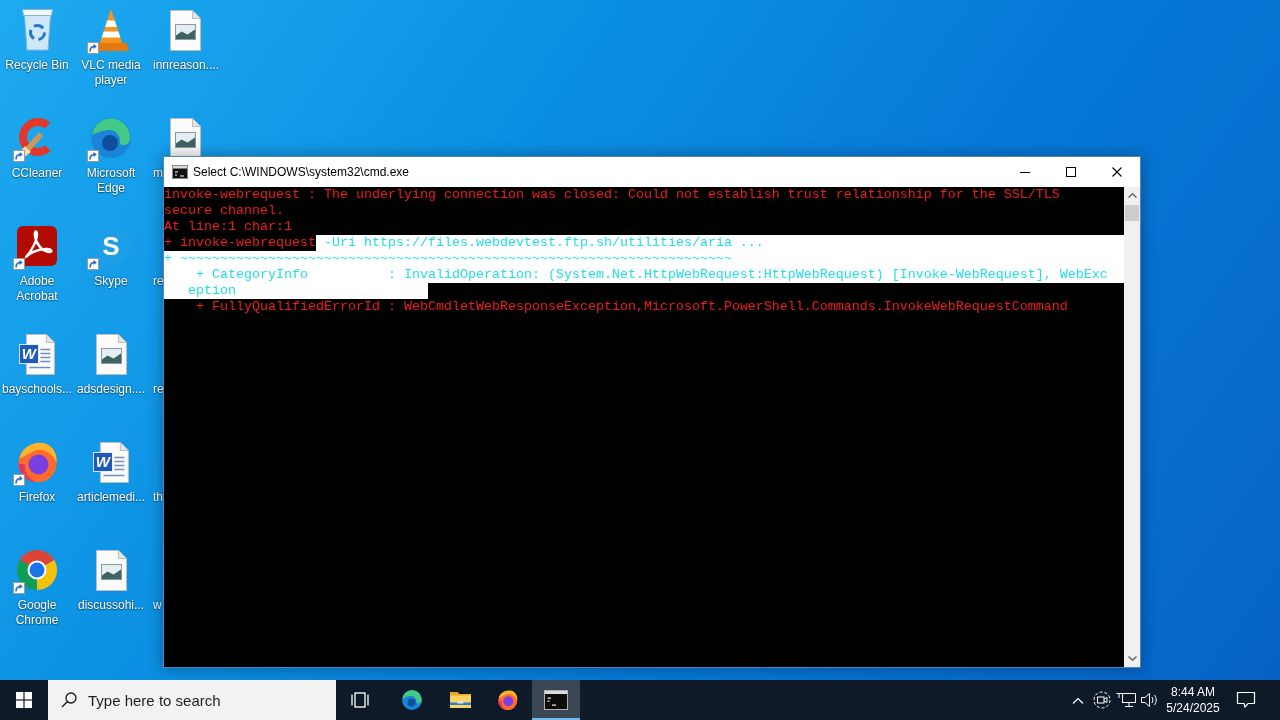  Describe the element at coordinates (240, 243) in the screenshot. I see `console-text: + invoke-webrequest` at that location.